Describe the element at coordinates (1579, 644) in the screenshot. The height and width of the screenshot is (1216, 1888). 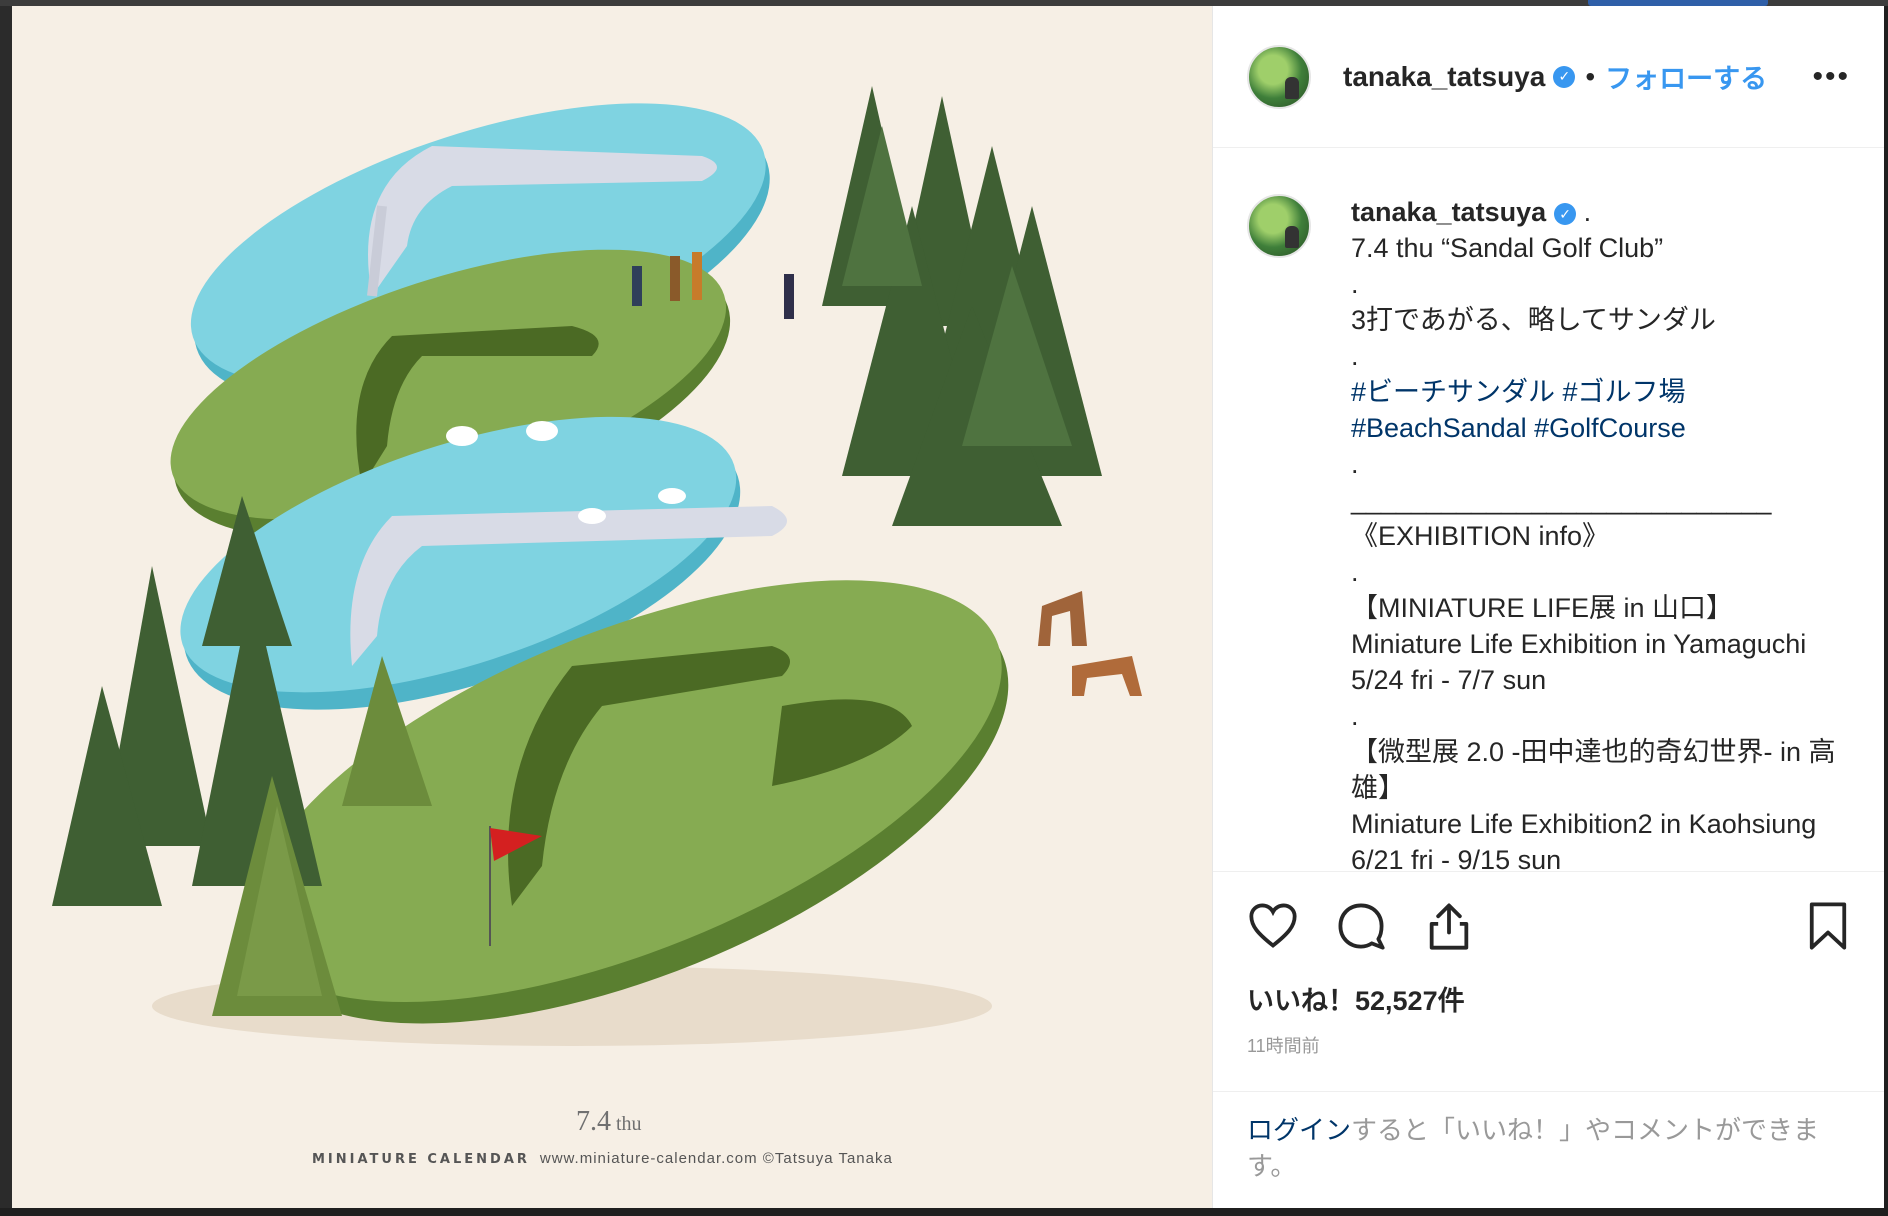
I see `caption-line: Miniature Life Exhibition in Yamaguchi` at that location.